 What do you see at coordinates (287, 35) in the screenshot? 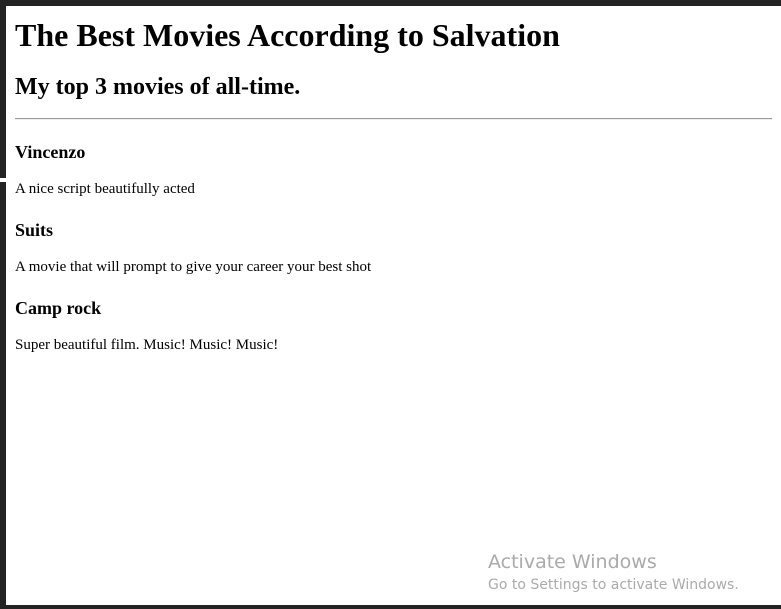
I see `page-title: The Best Movies According to Salvation` at bounding box center [287, 35].